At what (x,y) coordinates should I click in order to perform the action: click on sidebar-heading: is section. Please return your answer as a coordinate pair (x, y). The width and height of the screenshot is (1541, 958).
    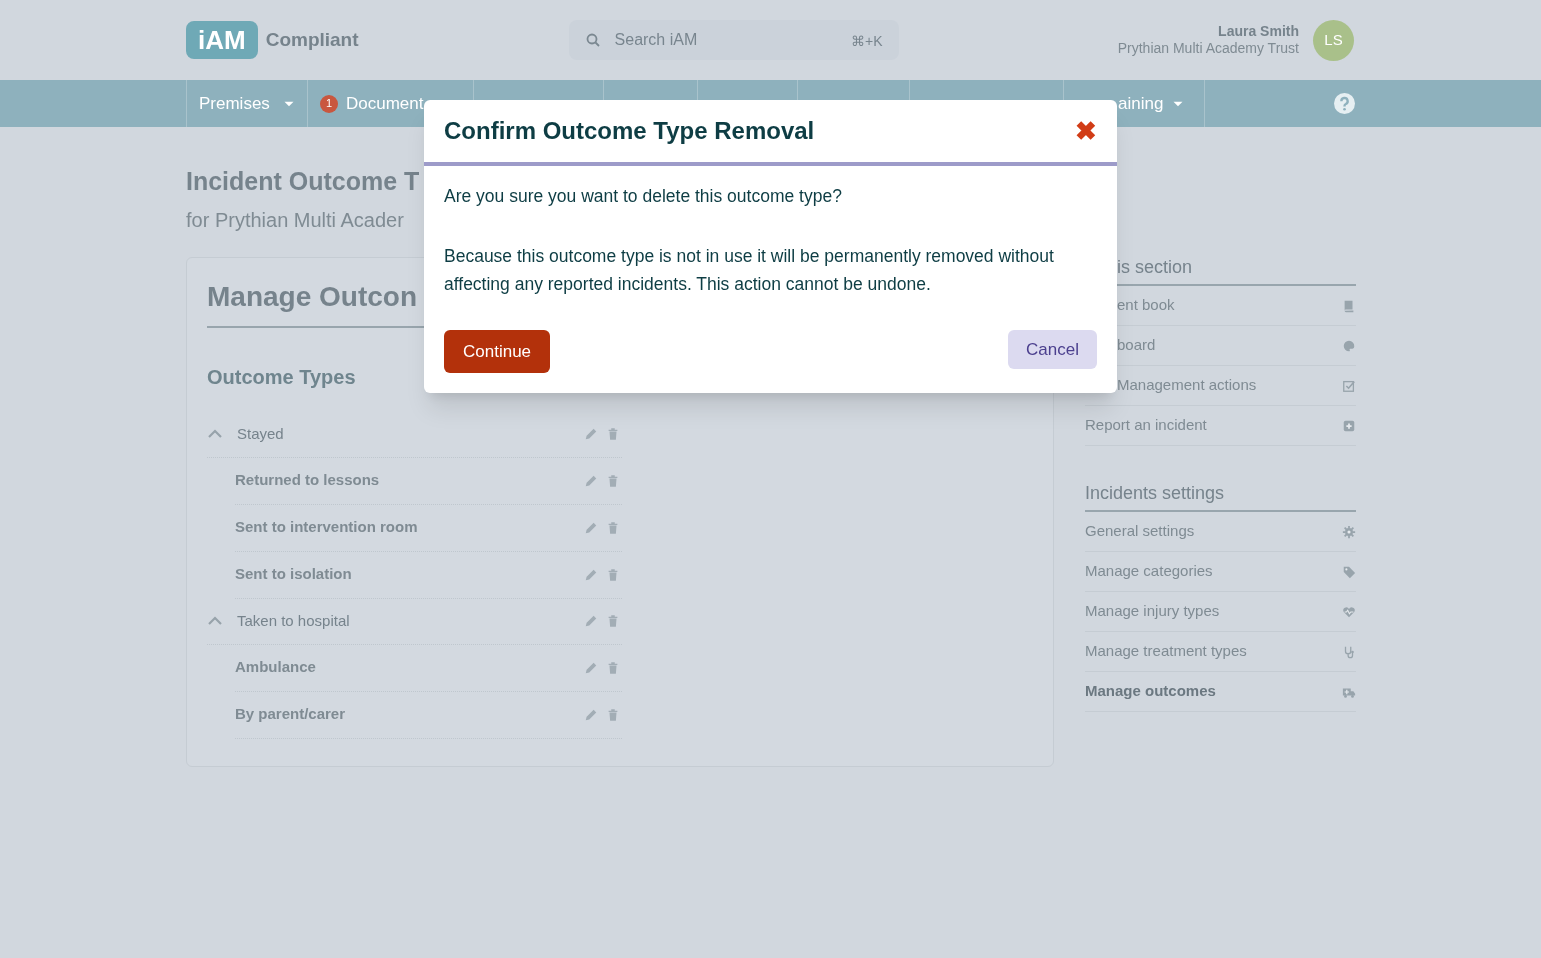
    Looking at the image, I should click on (1155, 267).